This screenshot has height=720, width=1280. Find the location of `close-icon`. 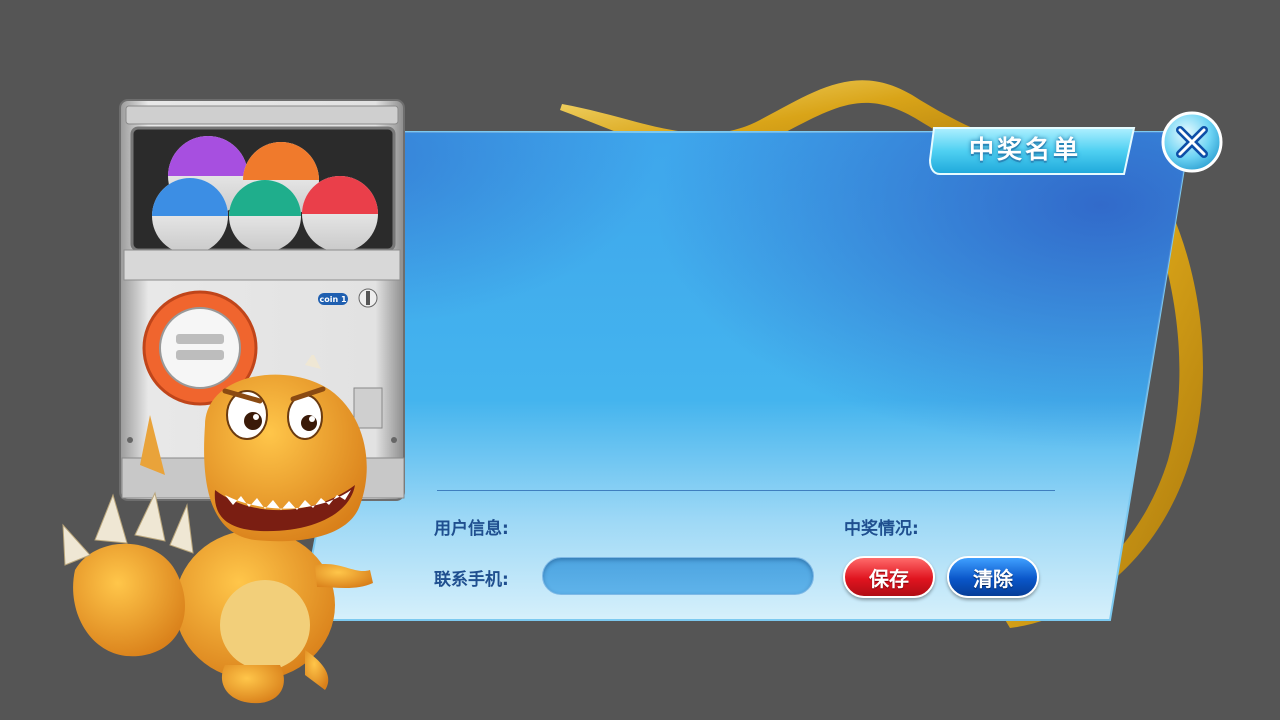

close-icon is located at coordinates (1192, 142).